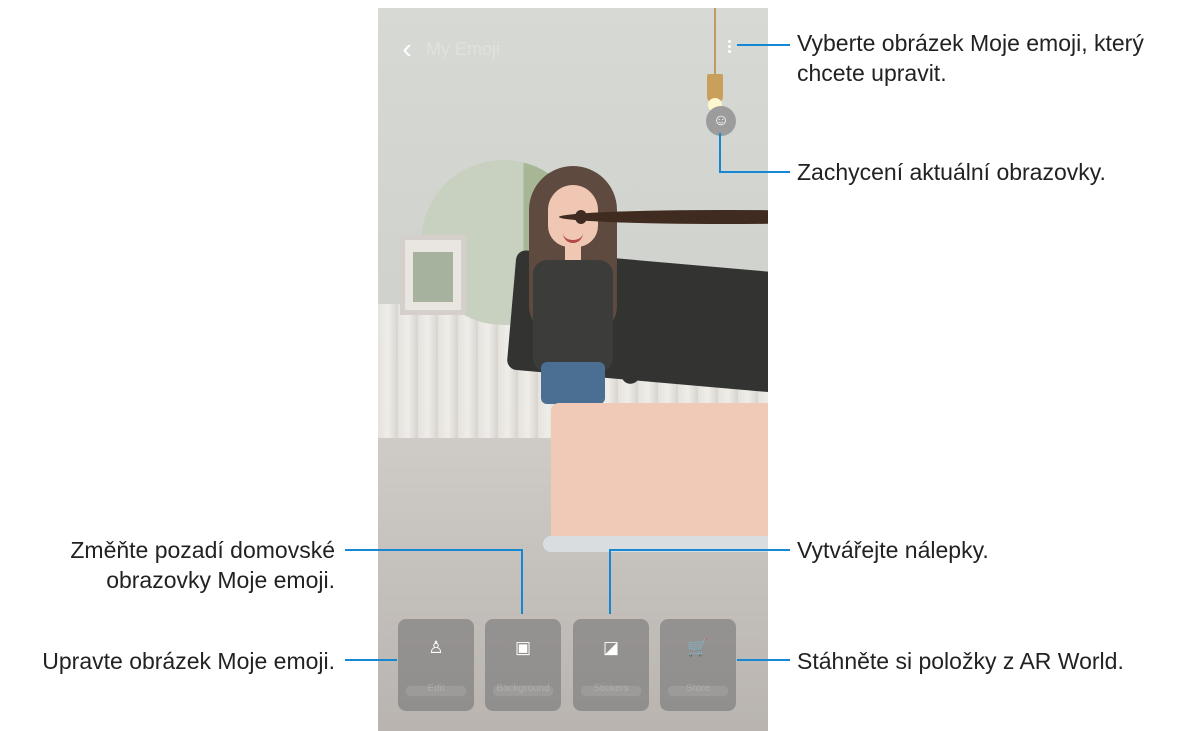  I want to click on store-label: Store, so click(698, 688).